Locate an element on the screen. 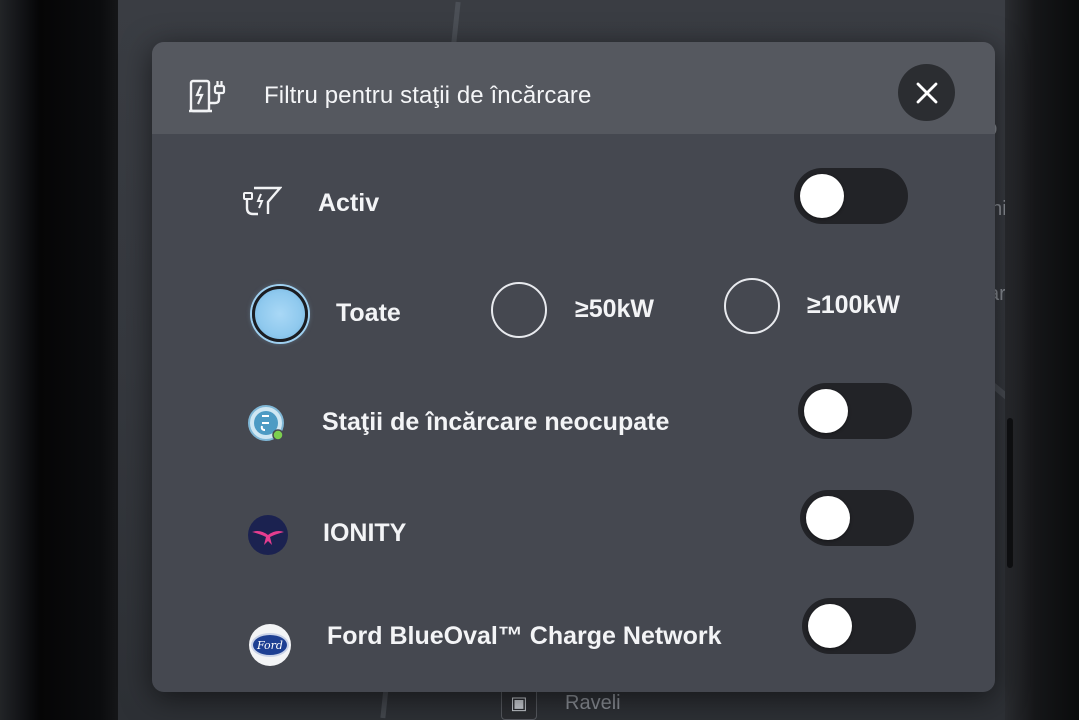 This screenshot has width=1079, height=720. screen-bezel-right is located at coordinates (1042, 360).